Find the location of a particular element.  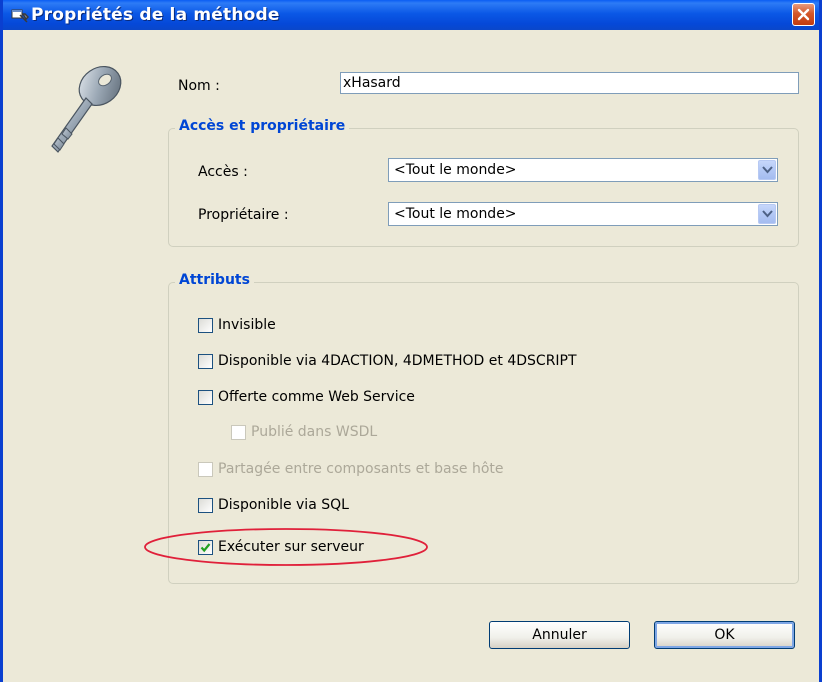

nom-label: Nom : is located at coordinates (199, 86).